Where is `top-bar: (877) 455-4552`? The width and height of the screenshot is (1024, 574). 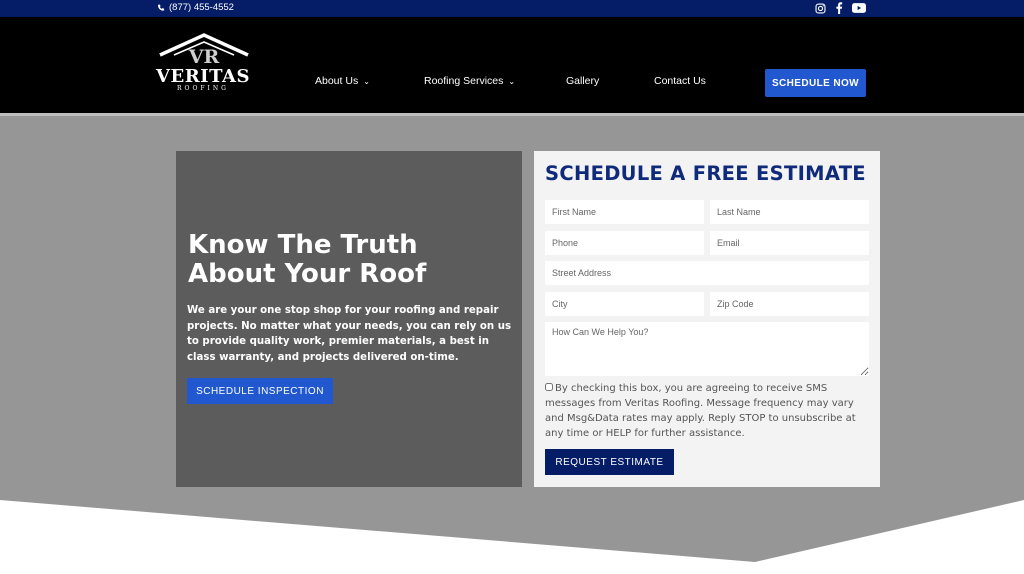
top-bar: (877) 455-4552 is located at coordinates (512, 8).